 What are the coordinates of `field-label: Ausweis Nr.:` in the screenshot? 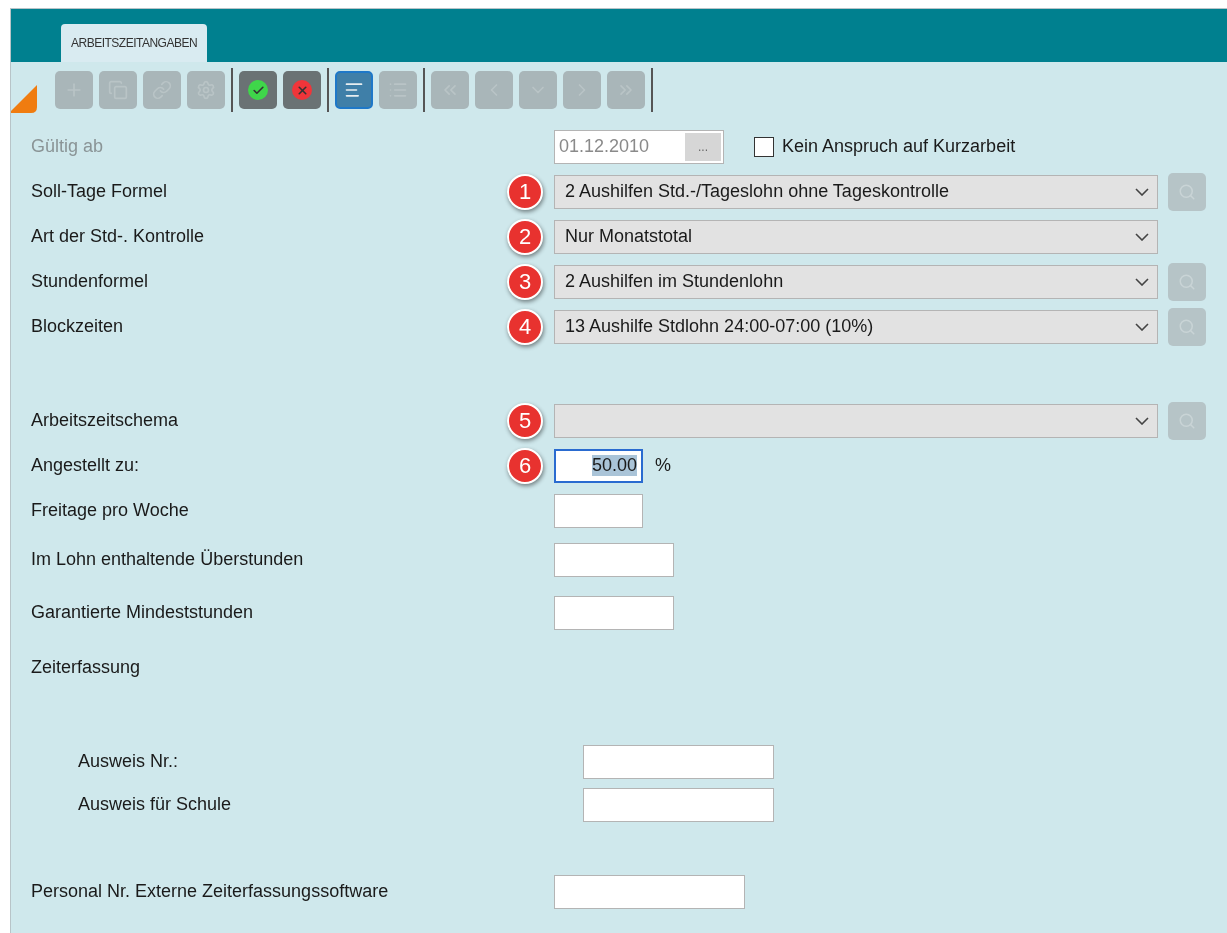 It's located at (129, 761).